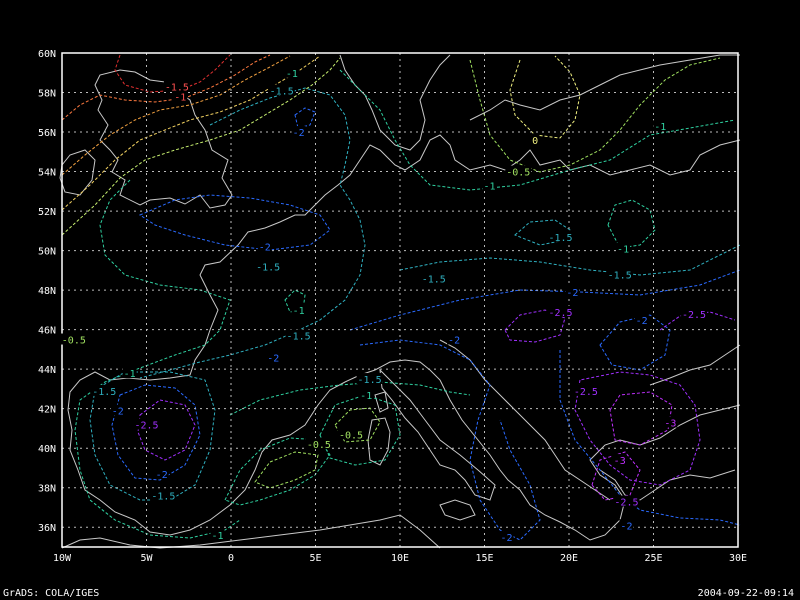 Image resolution: width=800 pixels, height=600 pixels. I want to click on lat-tick-label: 40N, so click(47, 449).